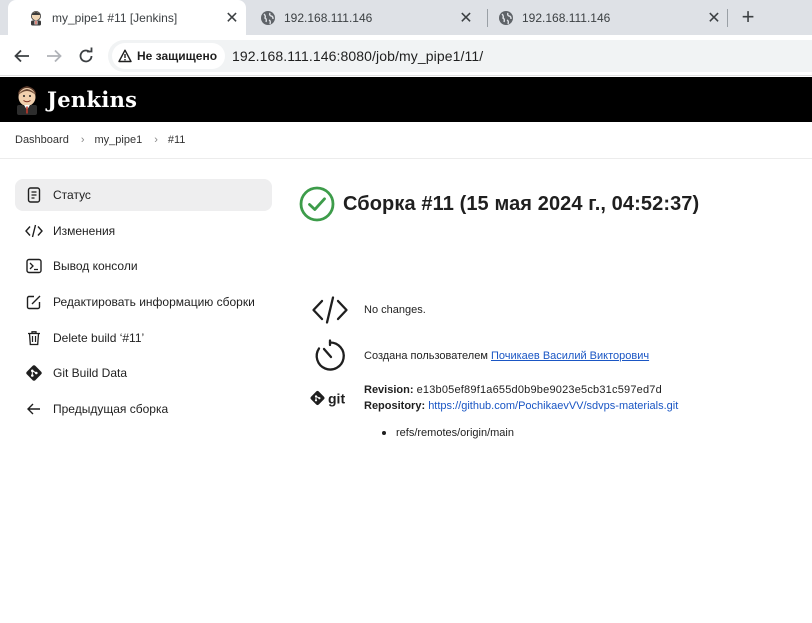  Describe the element at coordinates (330, 356) in the screenshot. I see `timer-icon` at that location.